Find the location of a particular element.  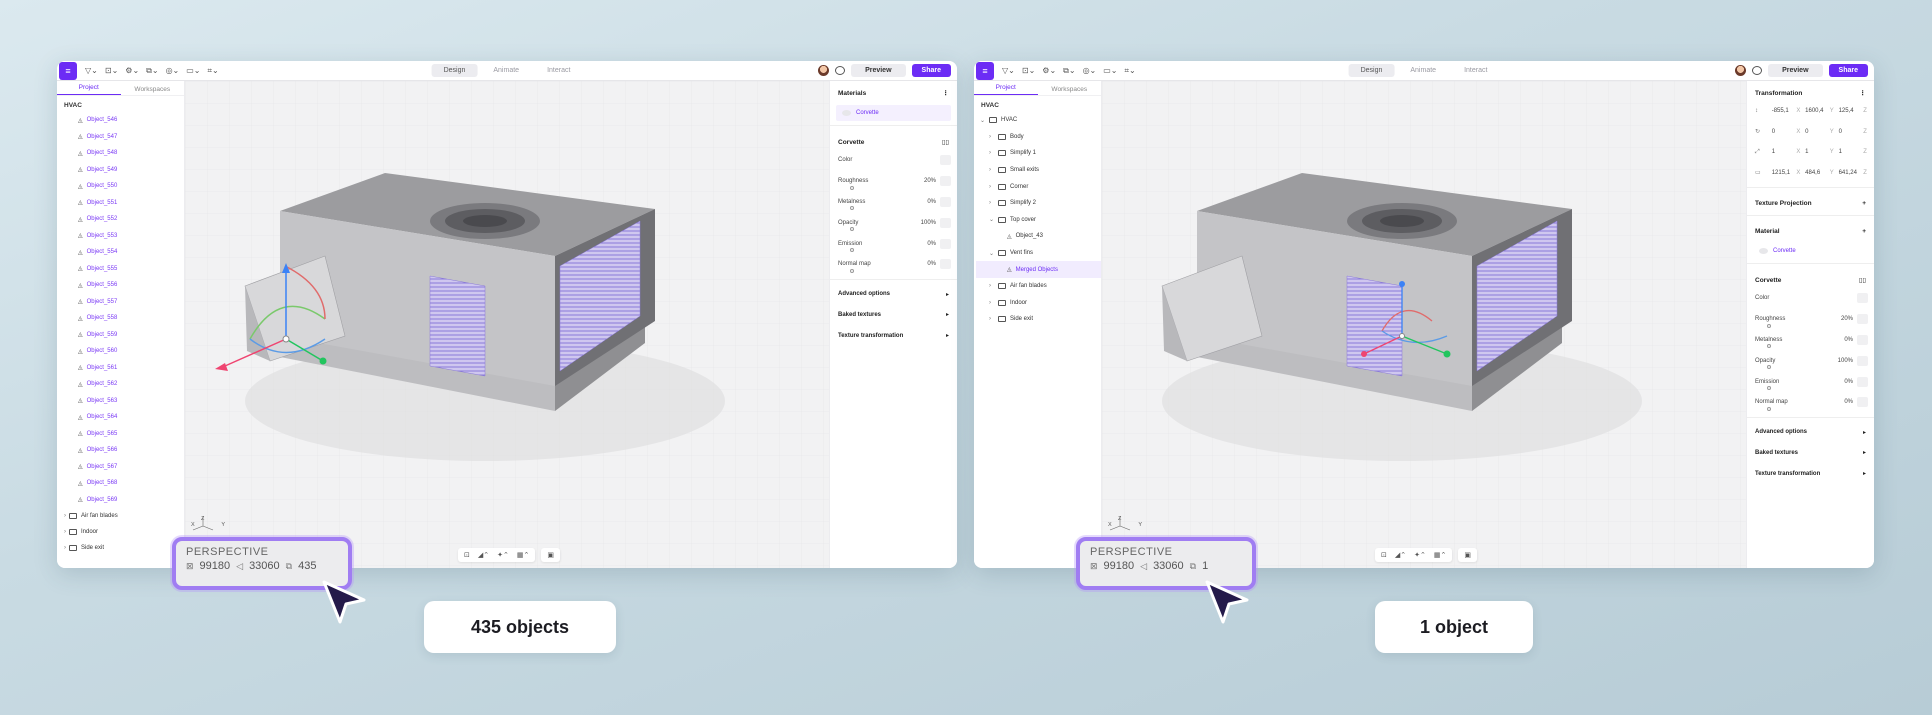

tree-item: › Corner is located at coordinates (1038, 186).